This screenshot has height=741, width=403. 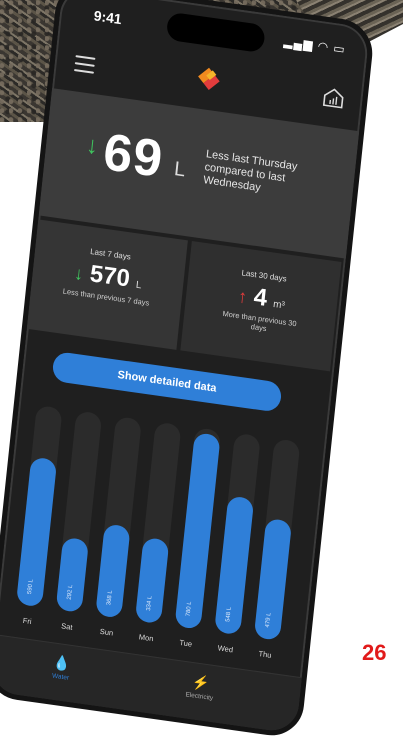 I want to click on bar-value-label: 479 L, so click(x=268, y=620).